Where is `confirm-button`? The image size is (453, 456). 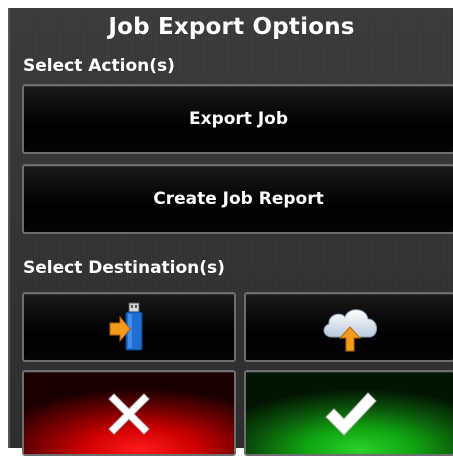 confirm-button is located at coordinates (348, 413).